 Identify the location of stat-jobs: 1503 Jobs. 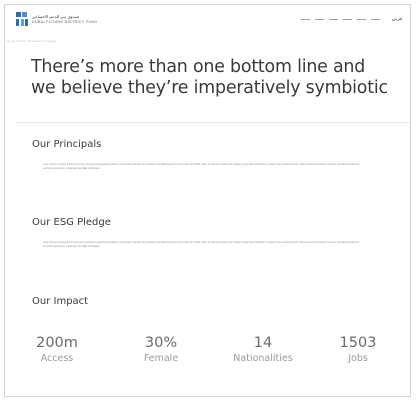
(358, 349).